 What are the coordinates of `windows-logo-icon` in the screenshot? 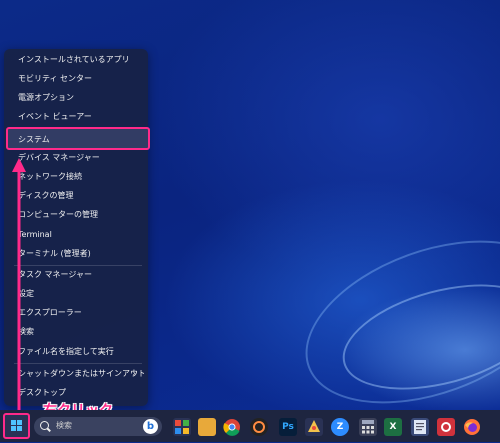 It's located at (17, 426).